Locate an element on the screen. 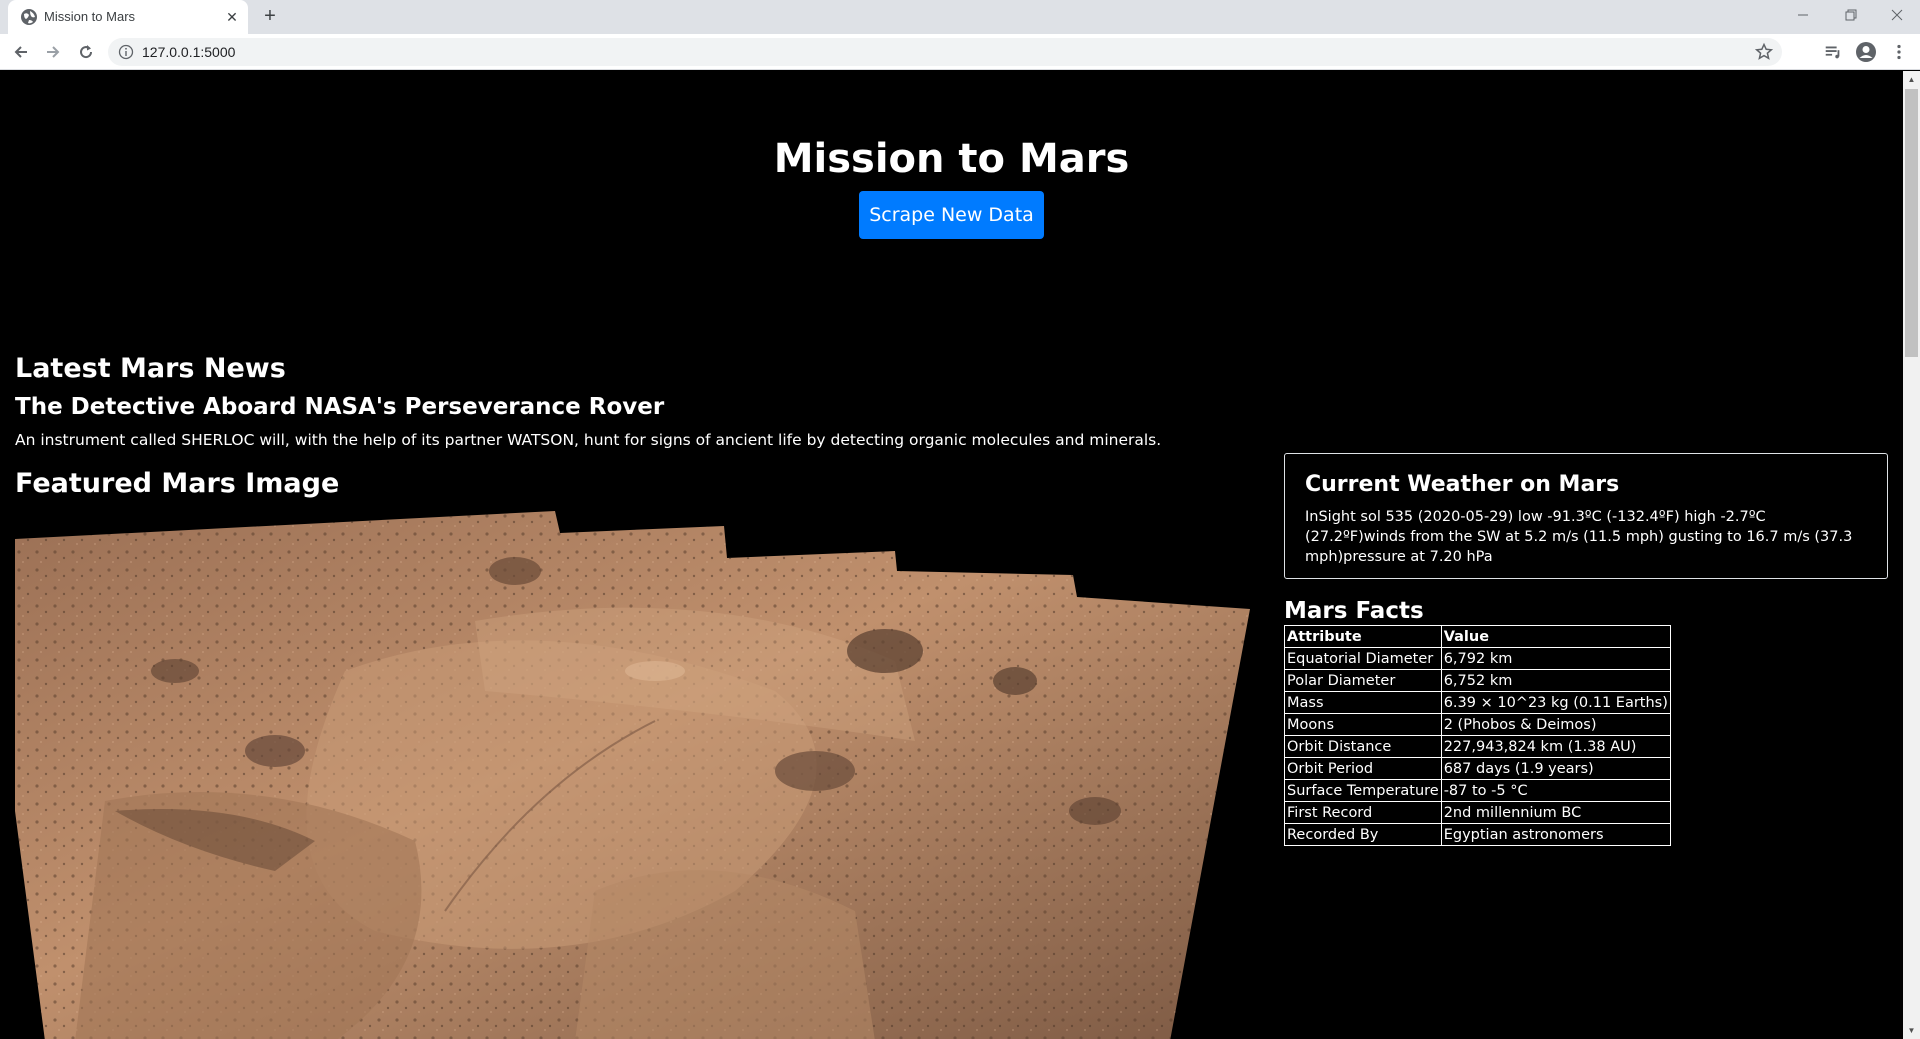 This screenshot has height=1039, width=1920. scroll-up-icon: ▲ is located at coordinates (1911, 79).